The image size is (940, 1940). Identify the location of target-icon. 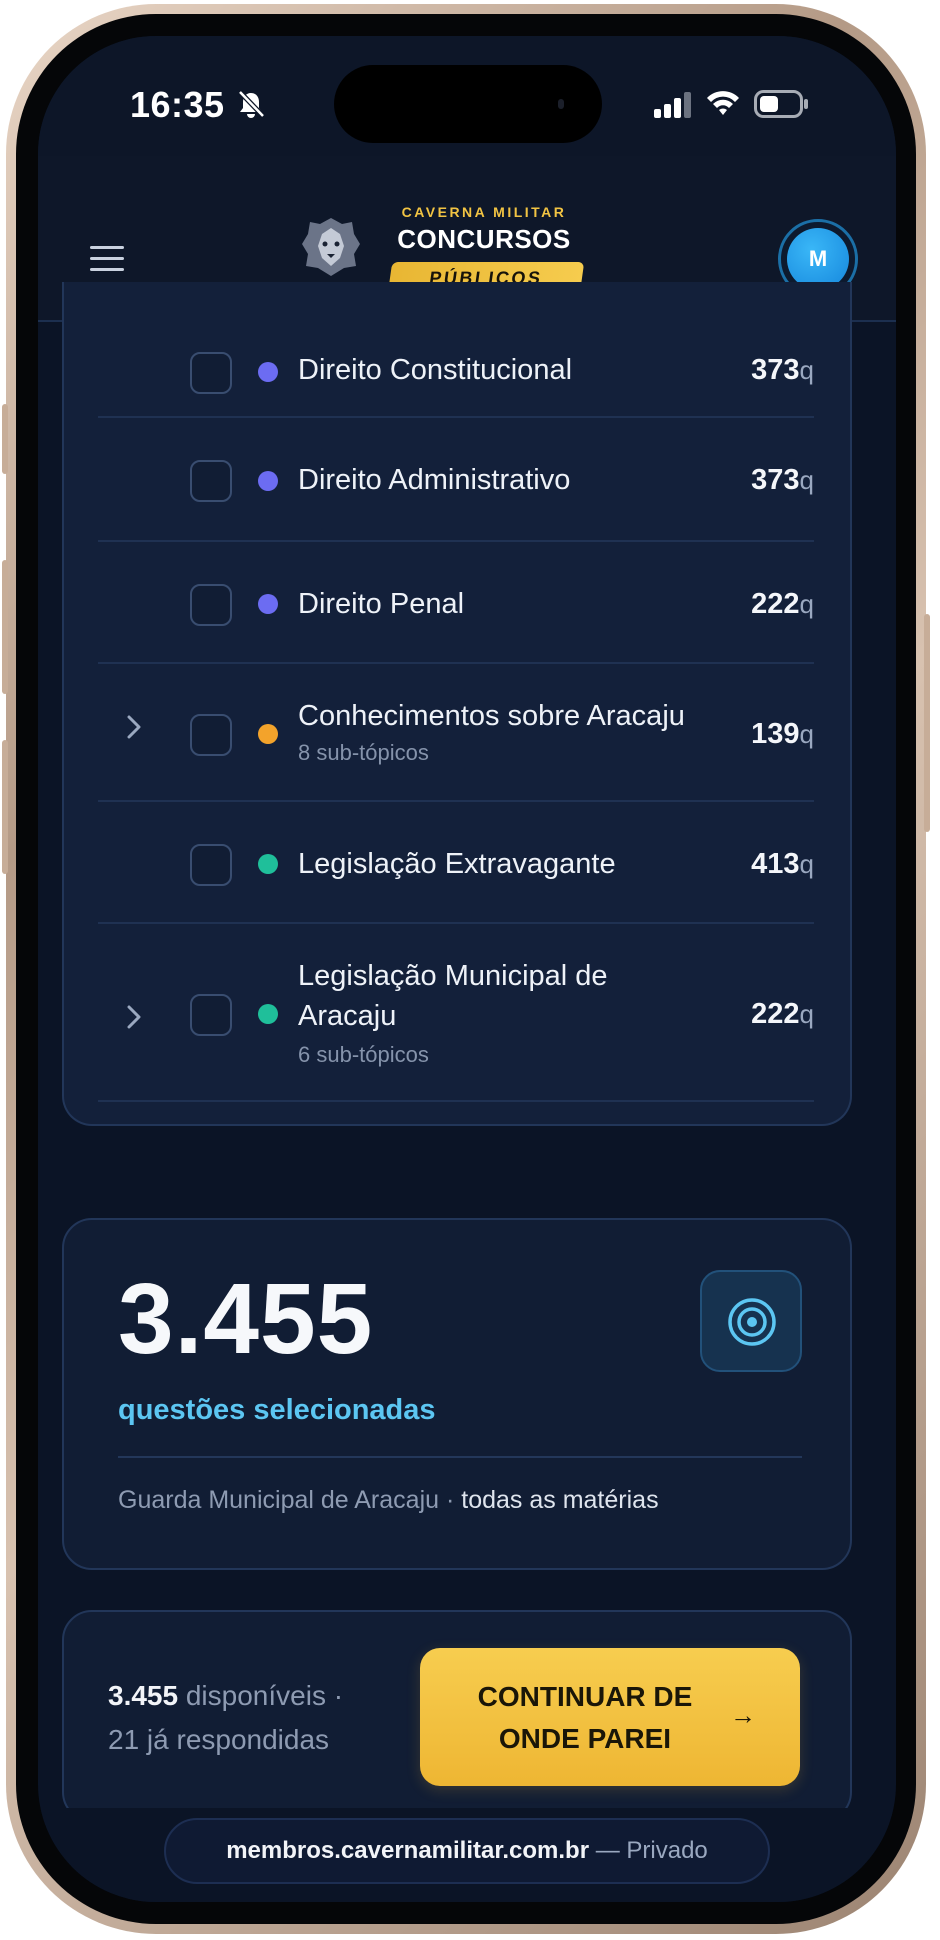
(752, 1322).